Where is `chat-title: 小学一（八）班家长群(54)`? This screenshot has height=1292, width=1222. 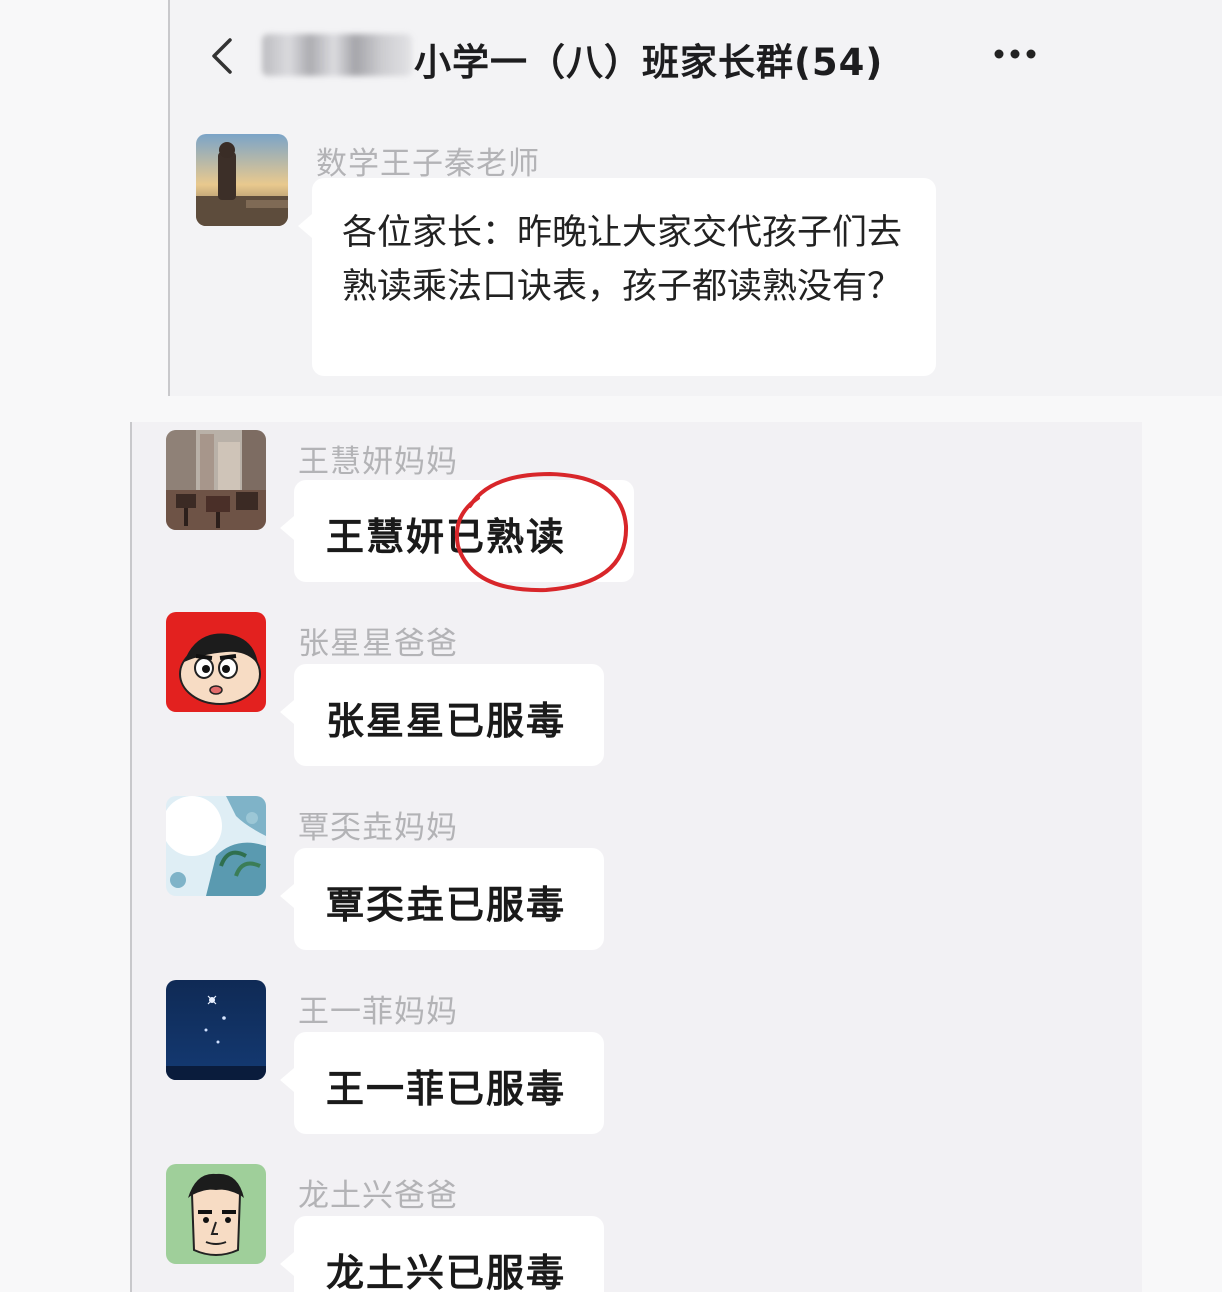 chat-title: 小学一（八）班家长群(54) is located at coordinates (649, 62).